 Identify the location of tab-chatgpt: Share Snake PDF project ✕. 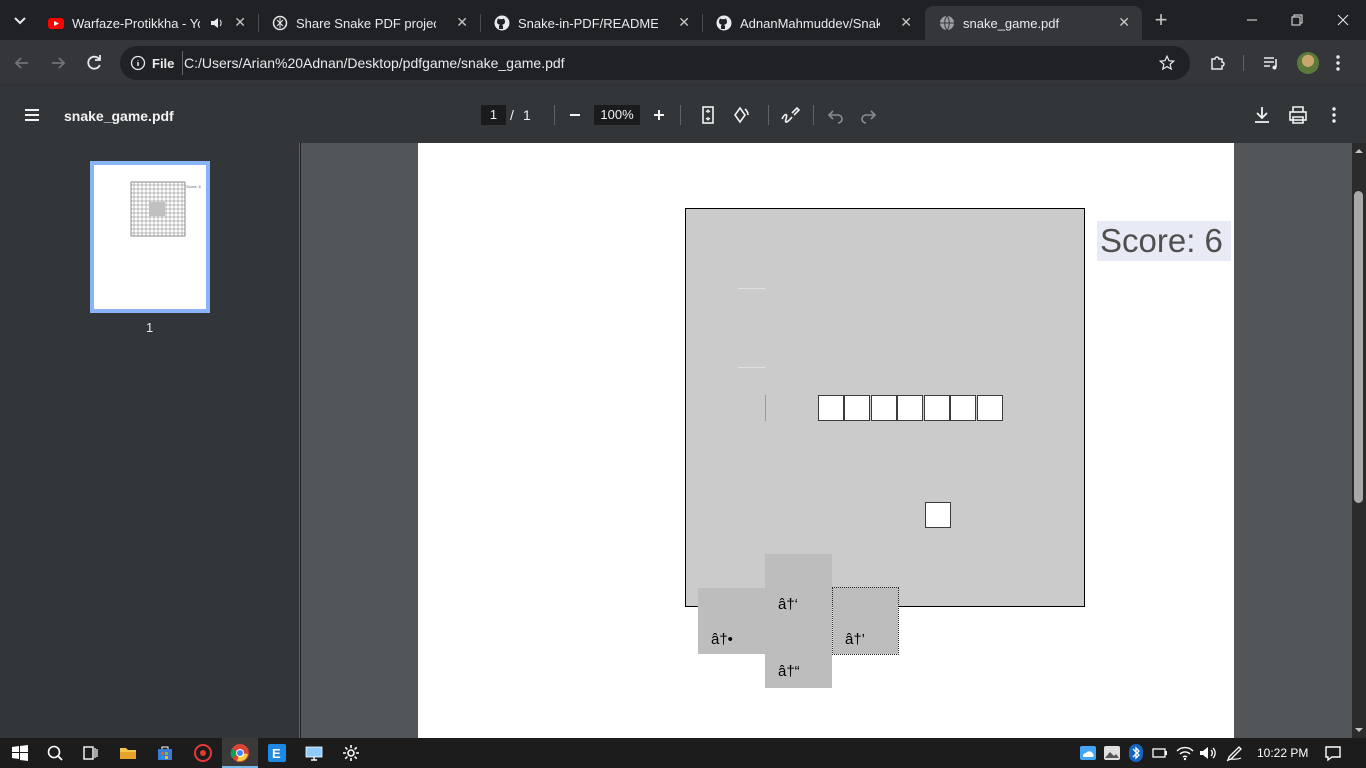
(369, 23).